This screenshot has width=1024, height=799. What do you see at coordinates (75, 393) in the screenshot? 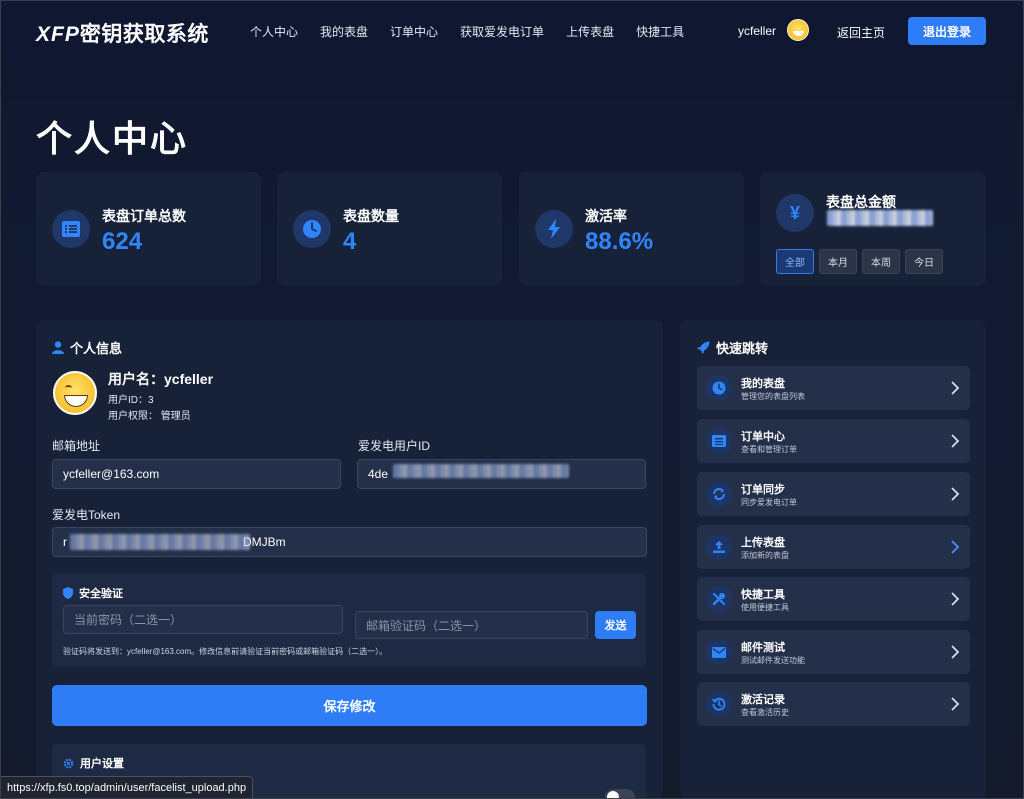
I see `profile-avatar` at bounding box center [75, 393].